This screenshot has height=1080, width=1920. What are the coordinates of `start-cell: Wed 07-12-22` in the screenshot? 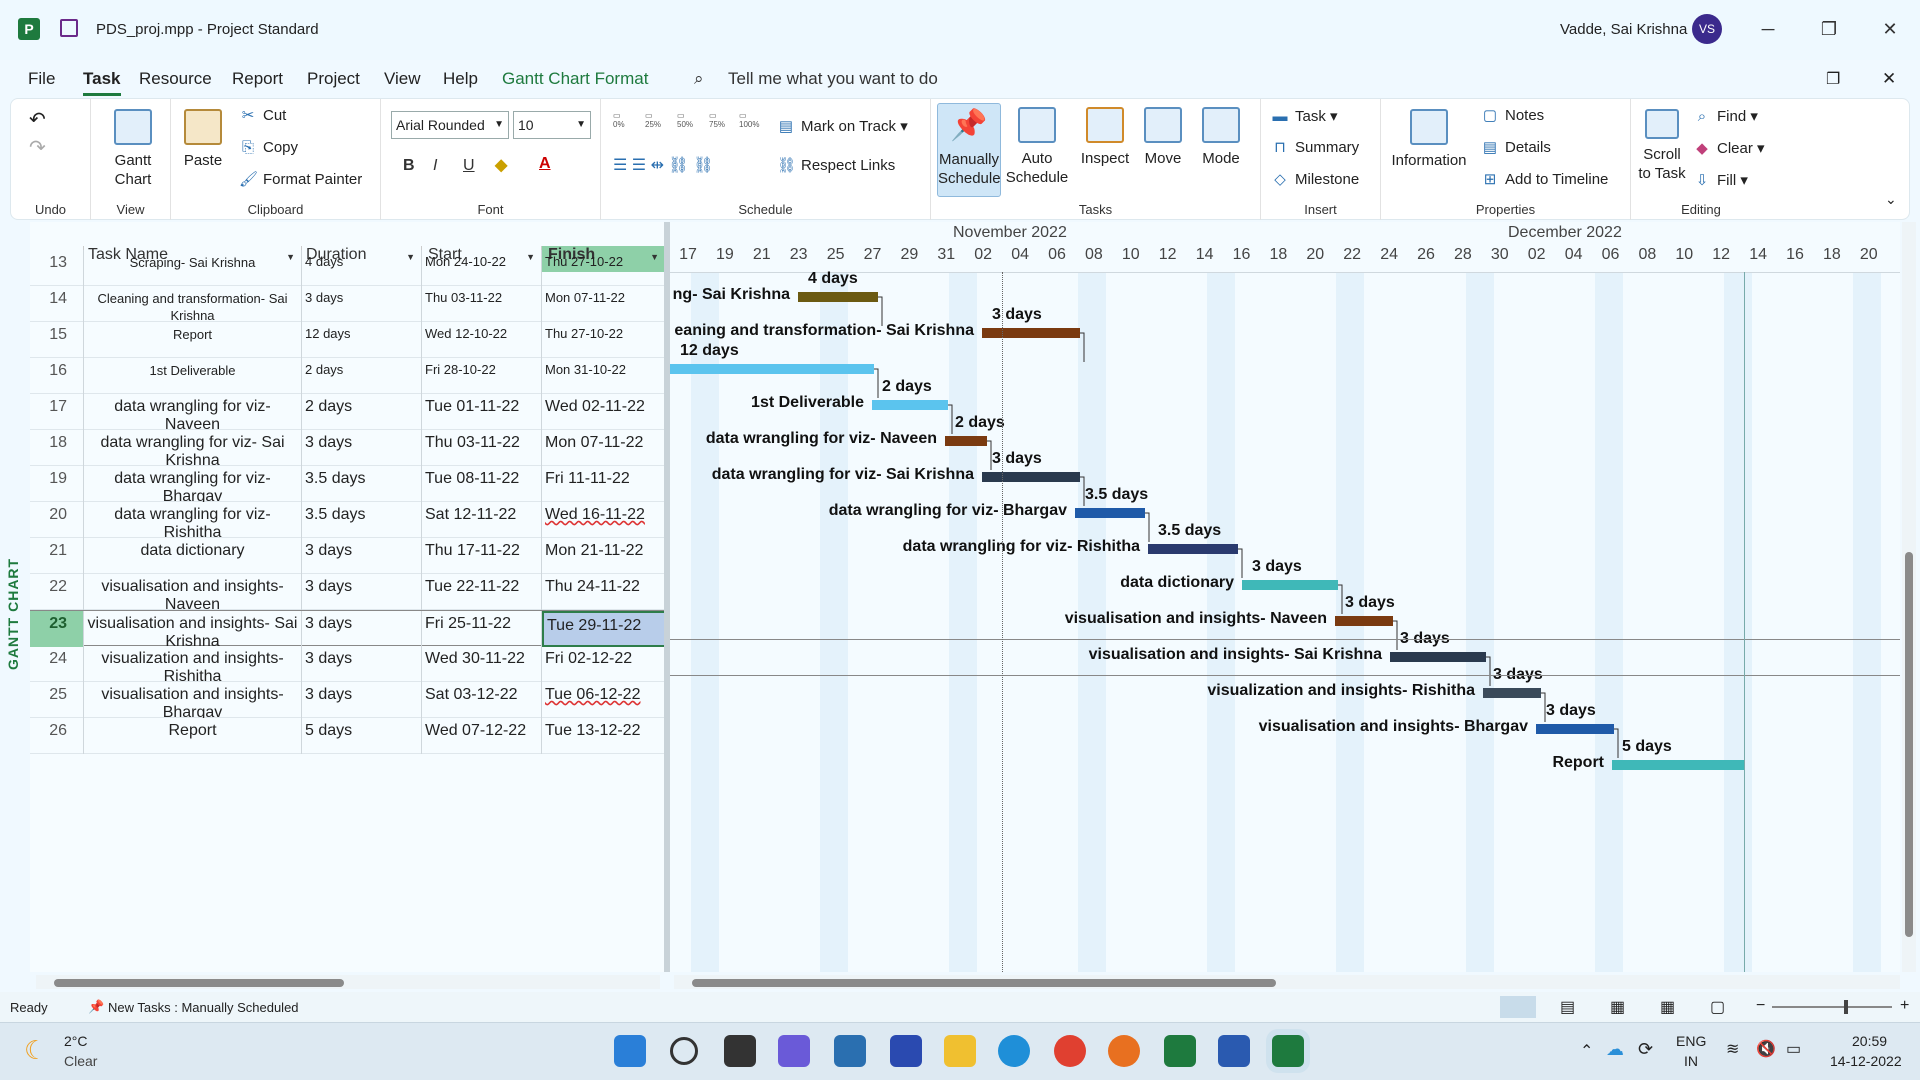 It's located at (482, 736).